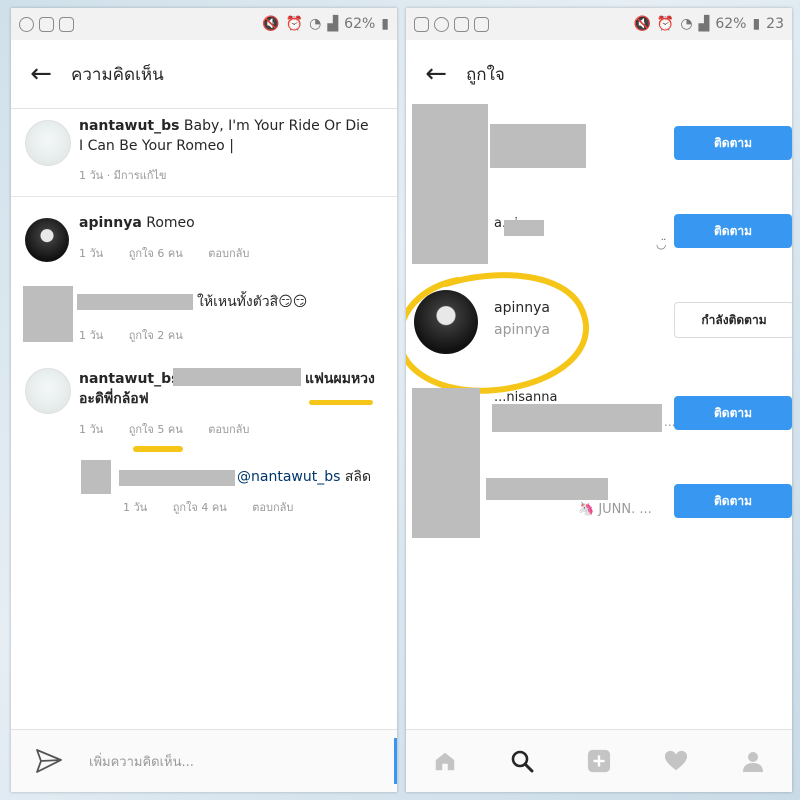  I want to click on comment-username: nantawut_bs, so click(129, 379).